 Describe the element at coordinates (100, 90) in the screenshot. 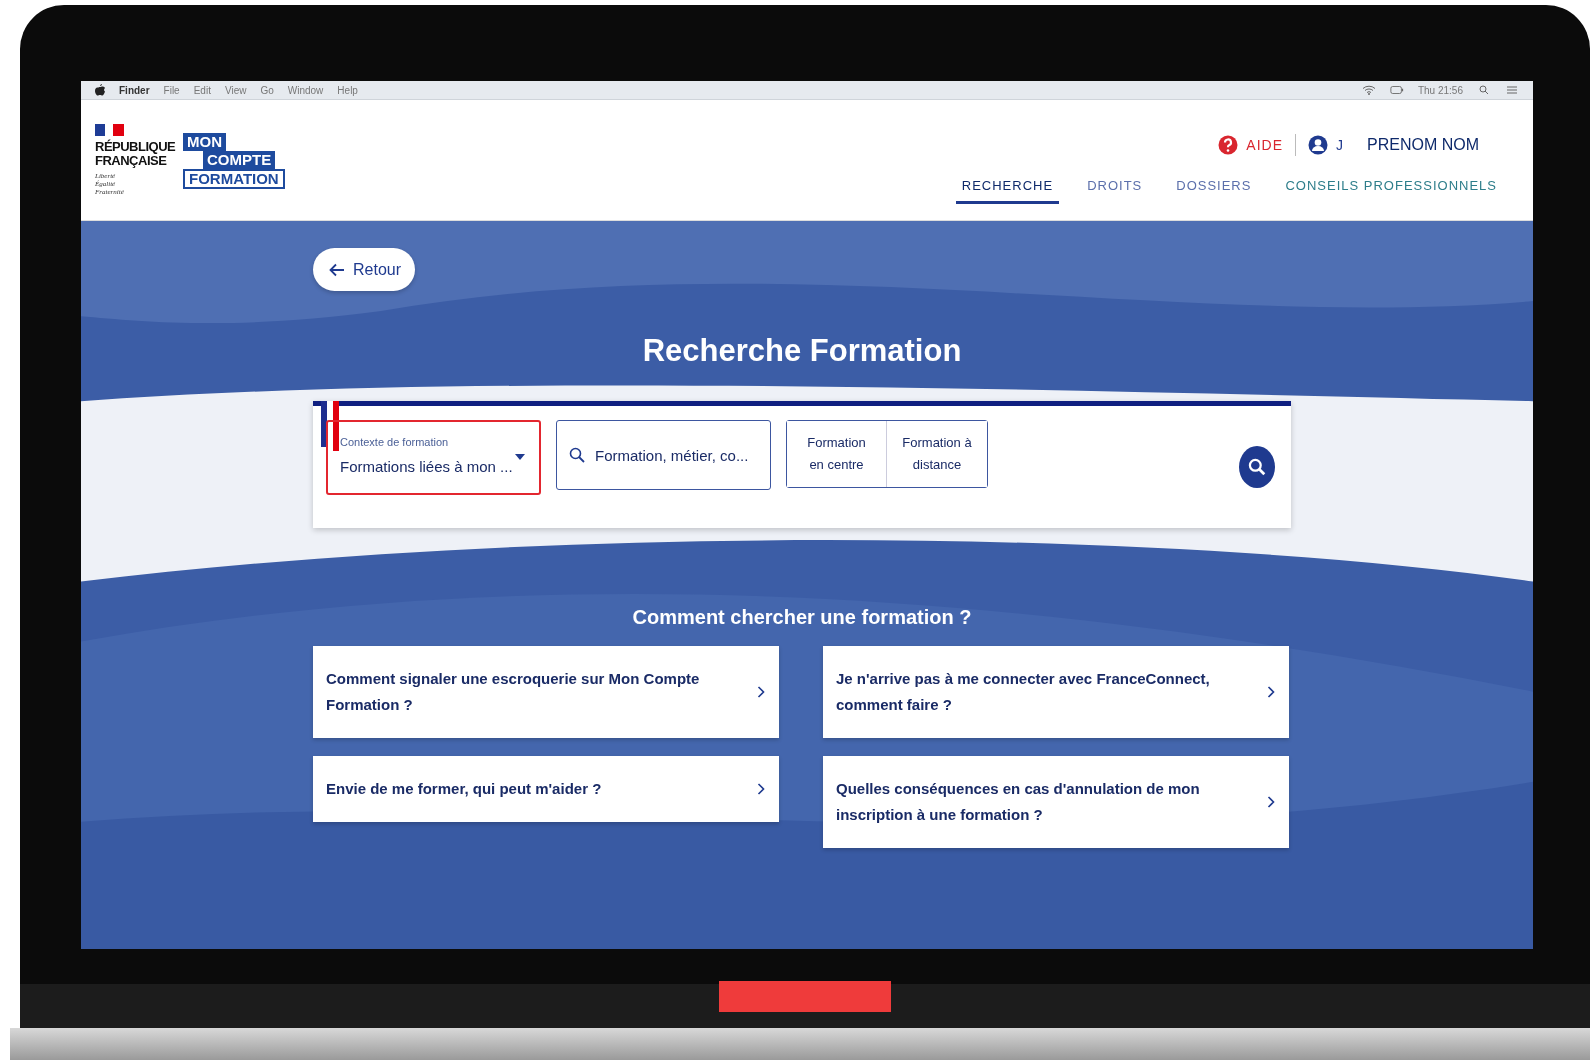

I see `apple-icon` at that location.